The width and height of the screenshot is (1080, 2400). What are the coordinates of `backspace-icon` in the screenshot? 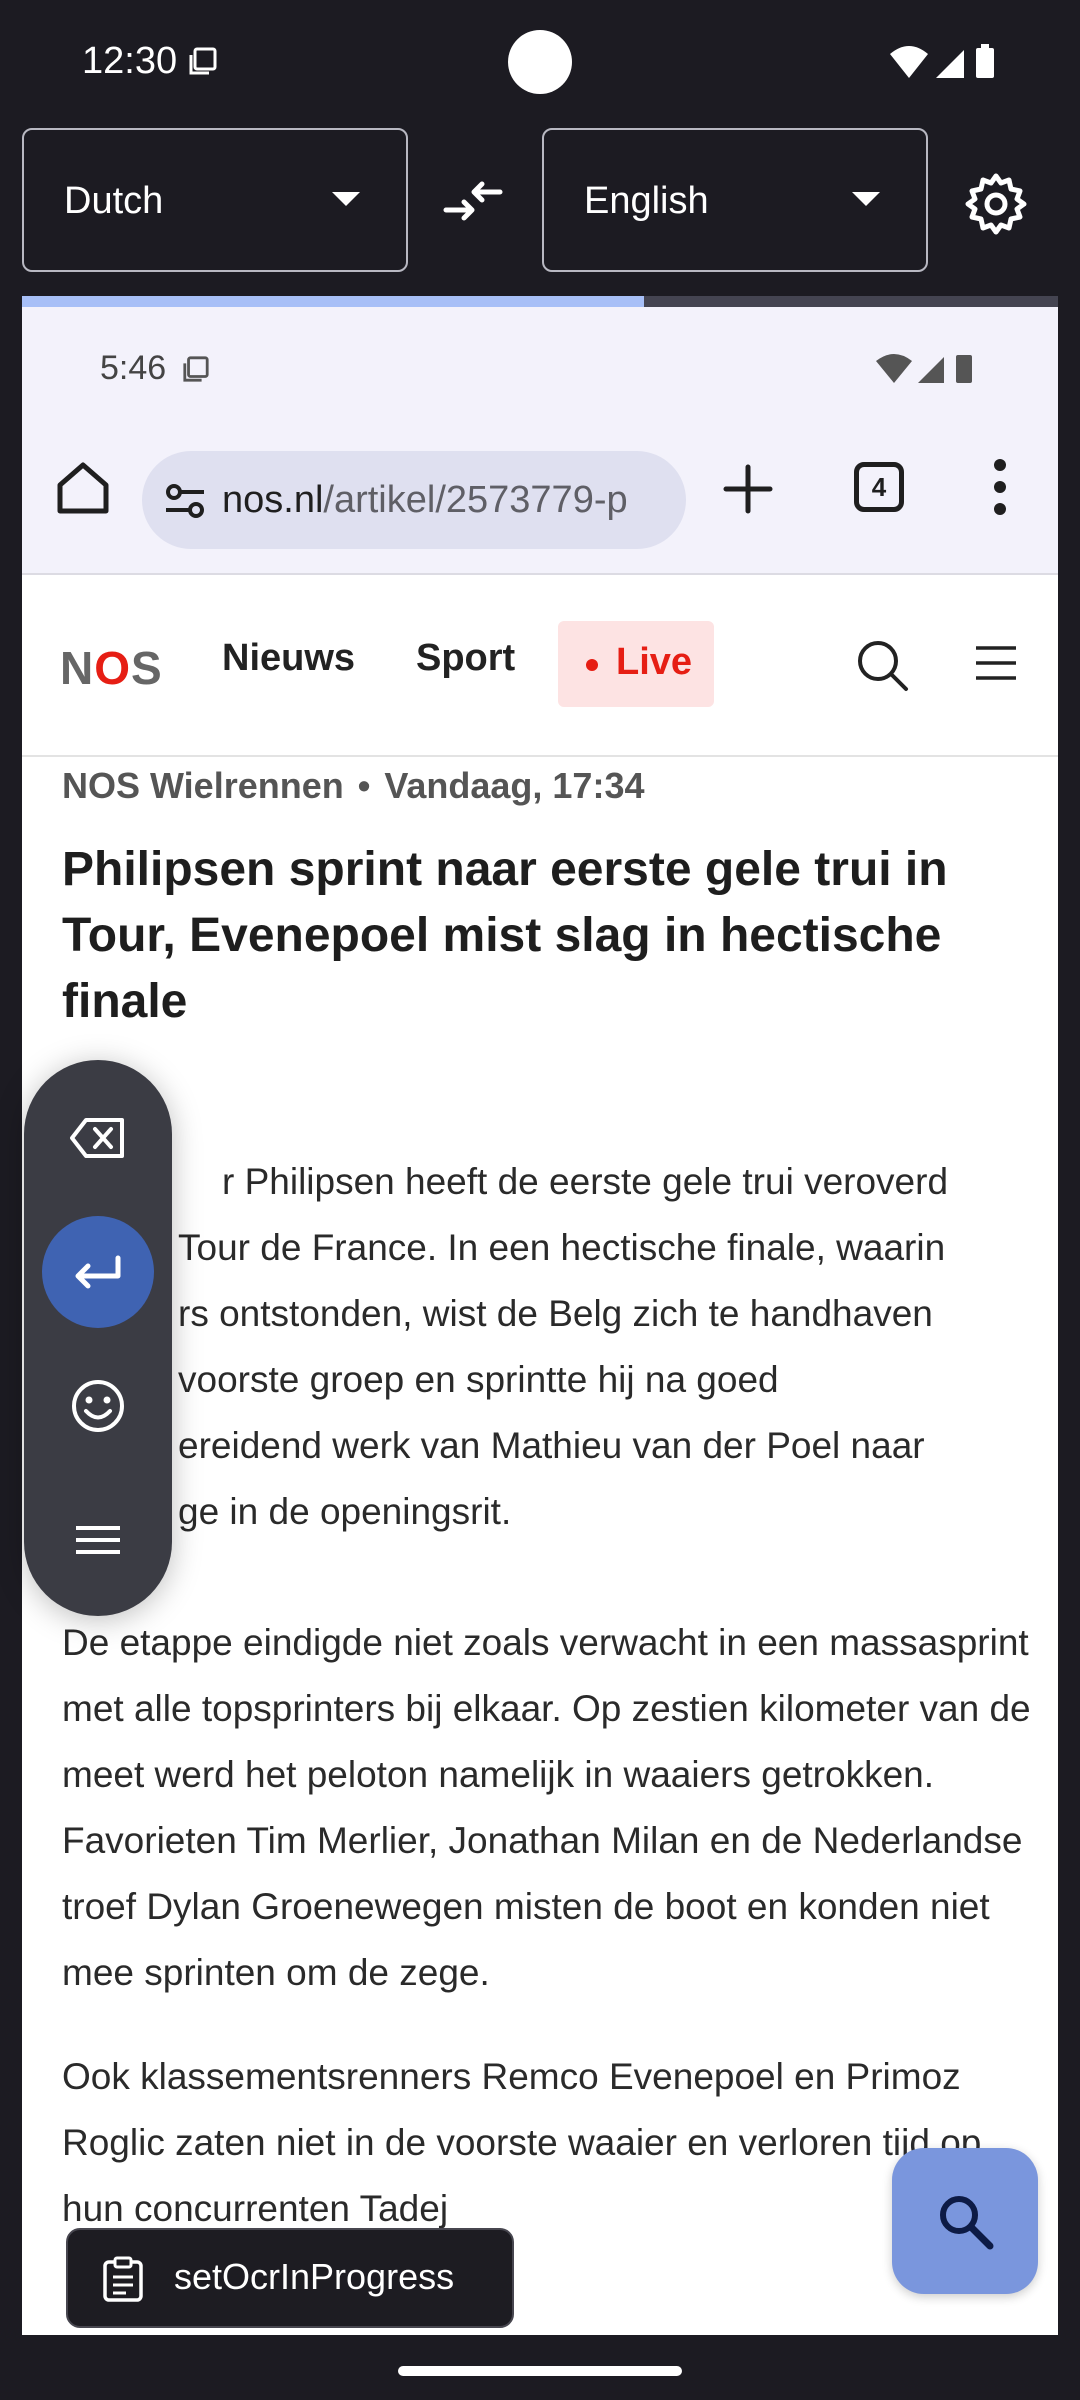 It's located at (97, 1138).